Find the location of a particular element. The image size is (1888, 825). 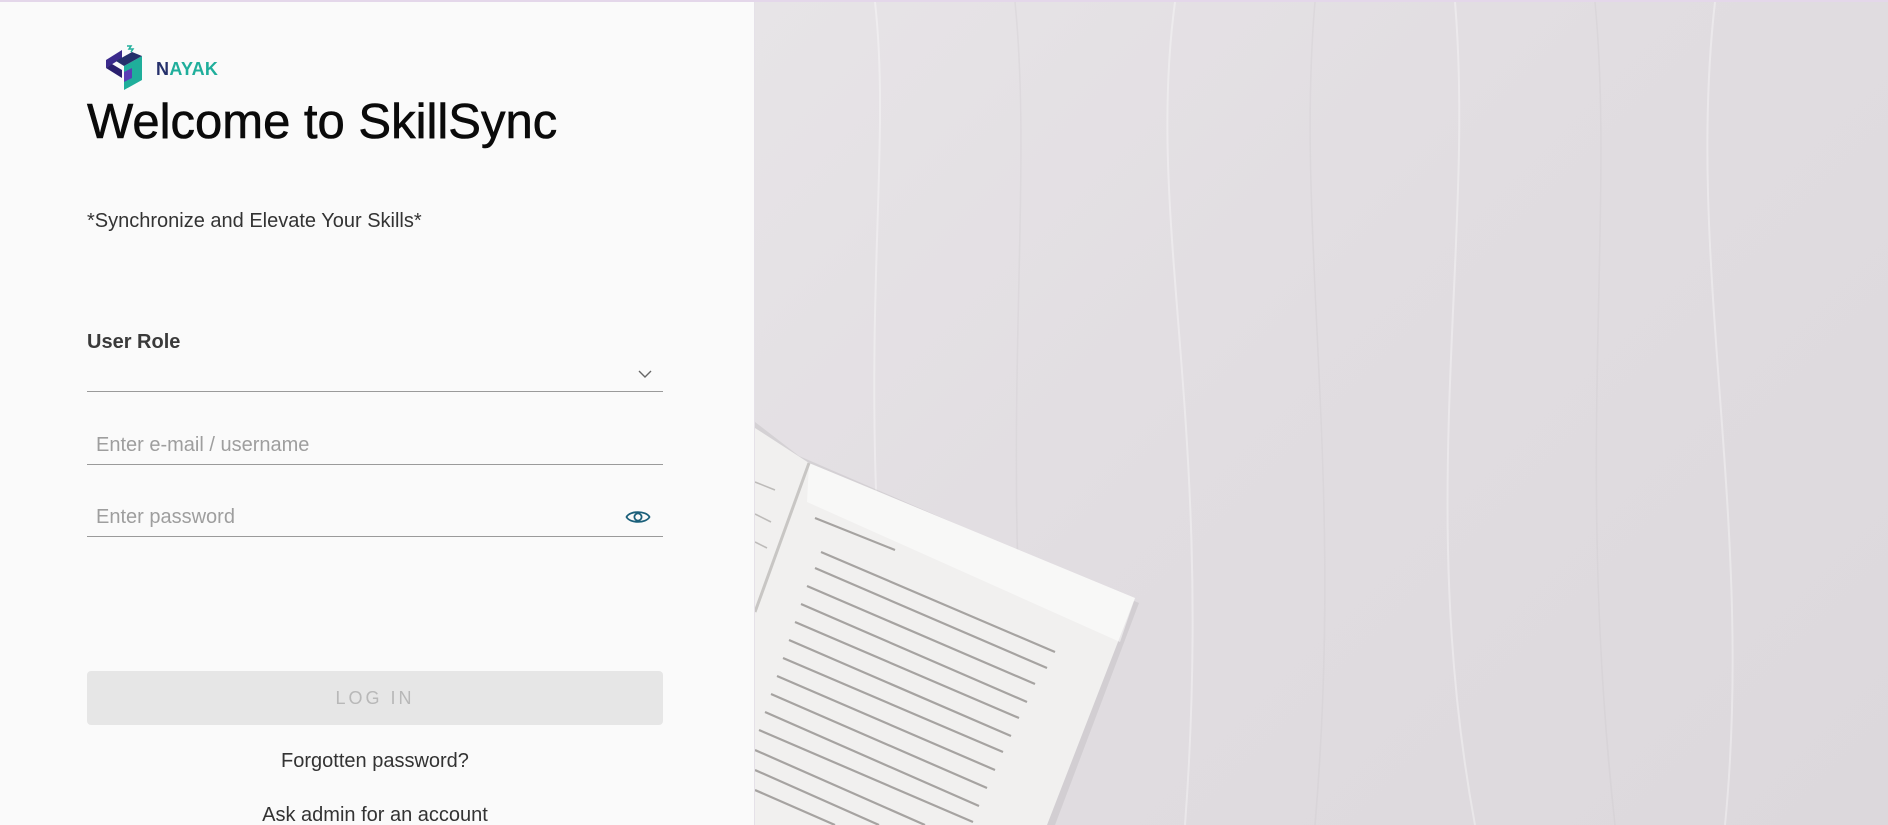

login-button: LOG IN is located at coordinates (375, 698).